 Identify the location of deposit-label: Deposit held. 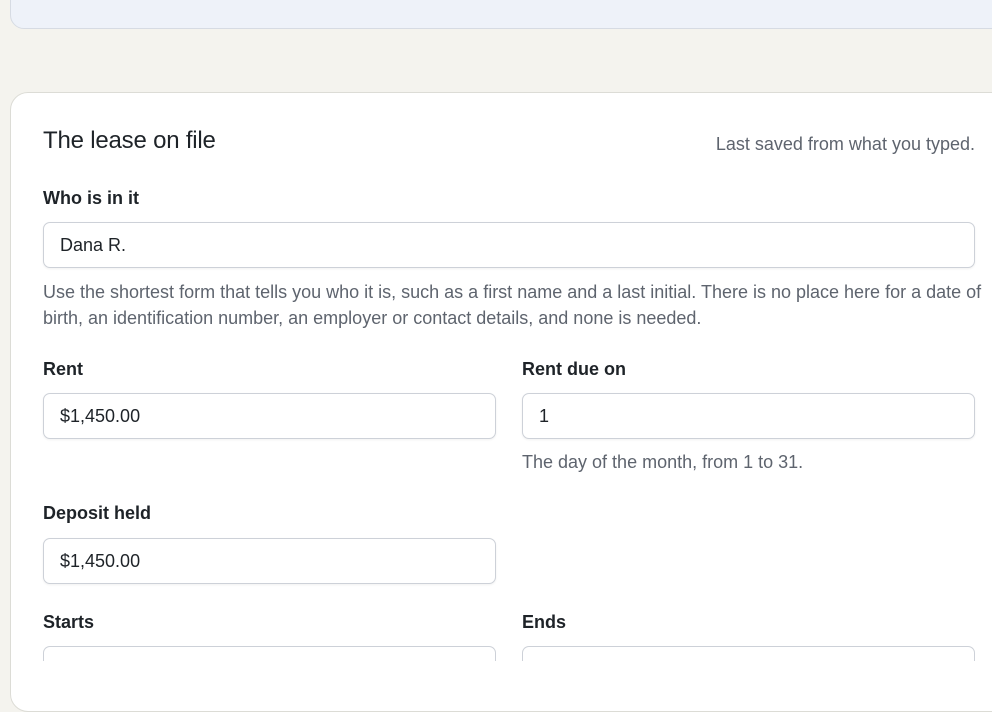
(97, 513).